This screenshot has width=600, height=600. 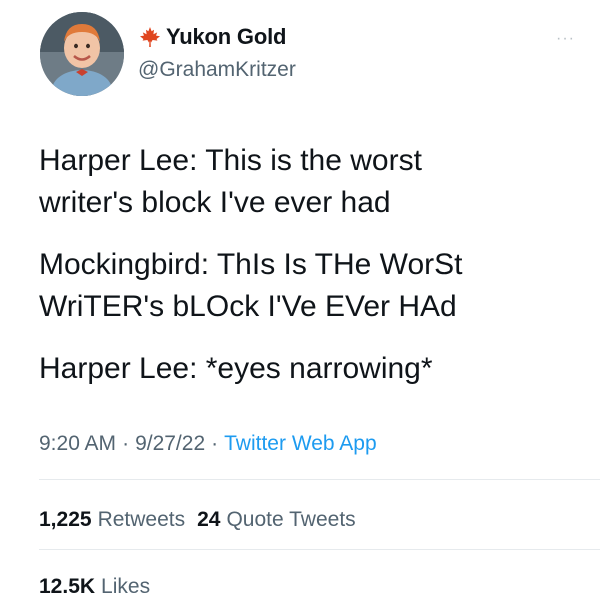 I want to click on retweets-label: Retweets, so click(x=141, y=519).